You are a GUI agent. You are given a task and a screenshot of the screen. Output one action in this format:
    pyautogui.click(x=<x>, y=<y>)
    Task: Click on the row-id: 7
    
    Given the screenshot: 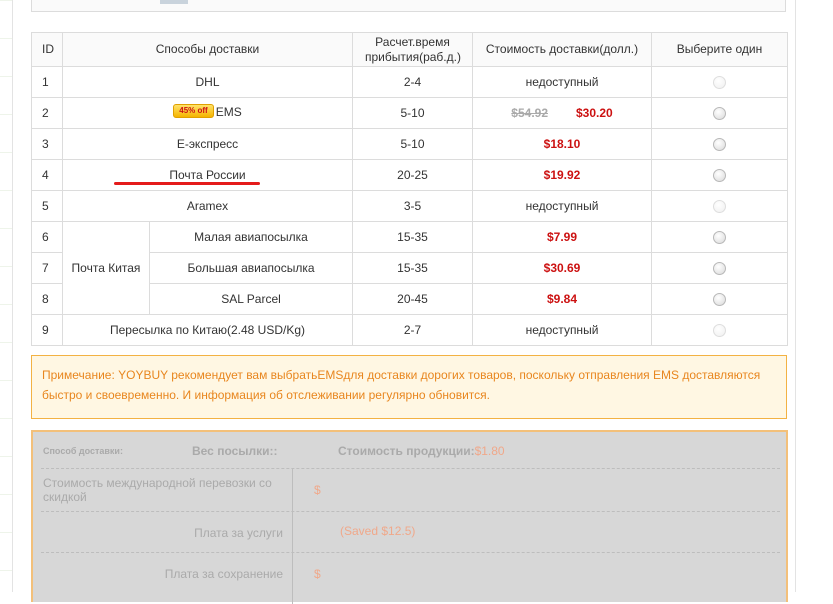 What is the action you would take?
    pyautogui.click(x=47, y=268)
    